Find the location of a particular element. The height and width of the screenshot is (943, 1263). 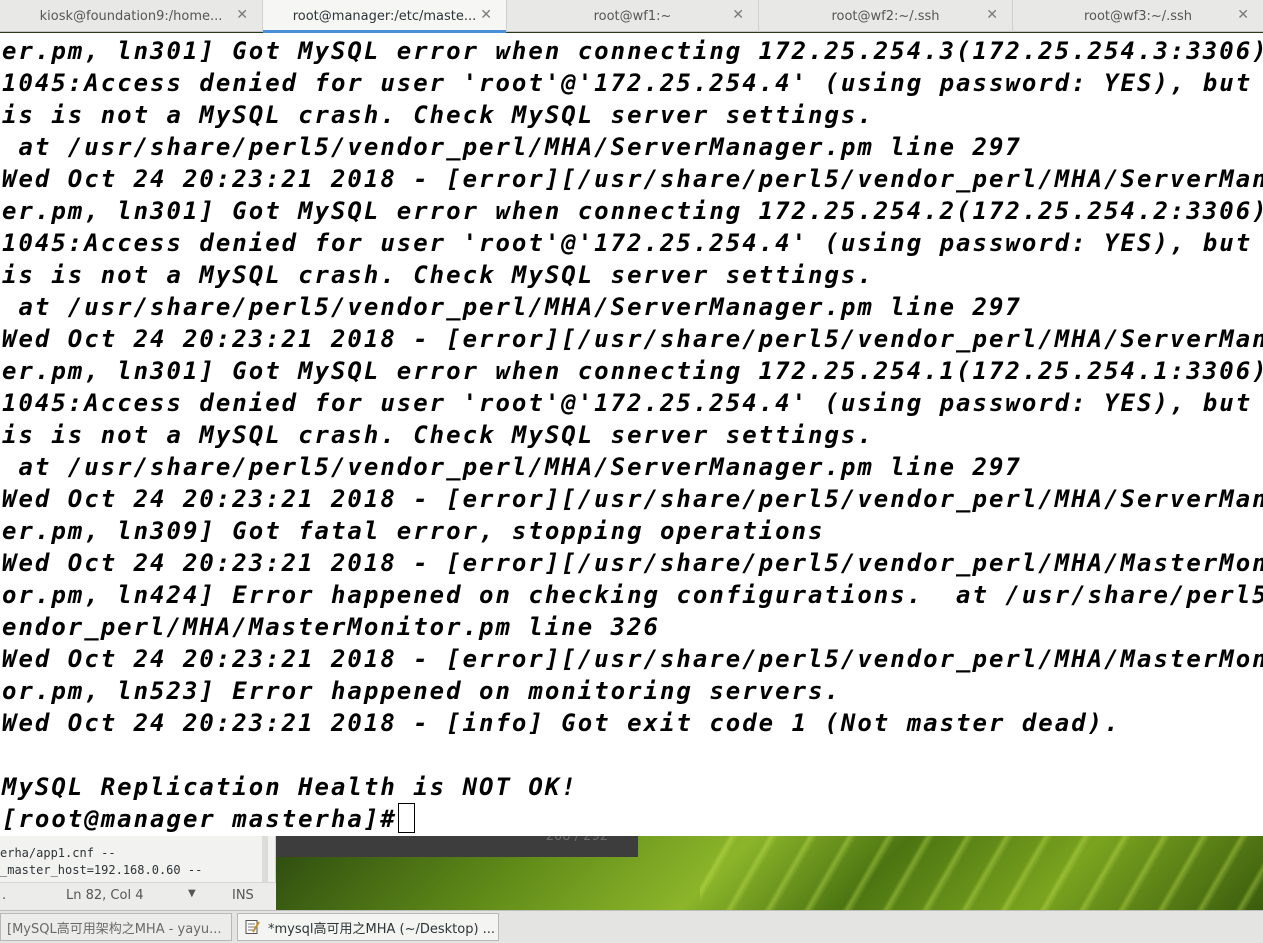

editor-scrollbar is located at coordinates (265, 859).